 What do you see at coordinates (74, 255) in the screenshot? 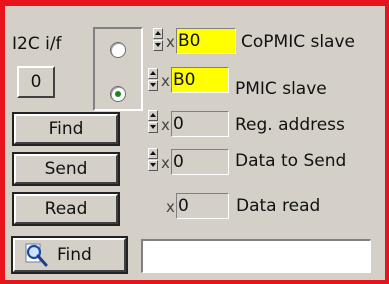
I see `search-find-label: Find` at bounding box center [74, 255].